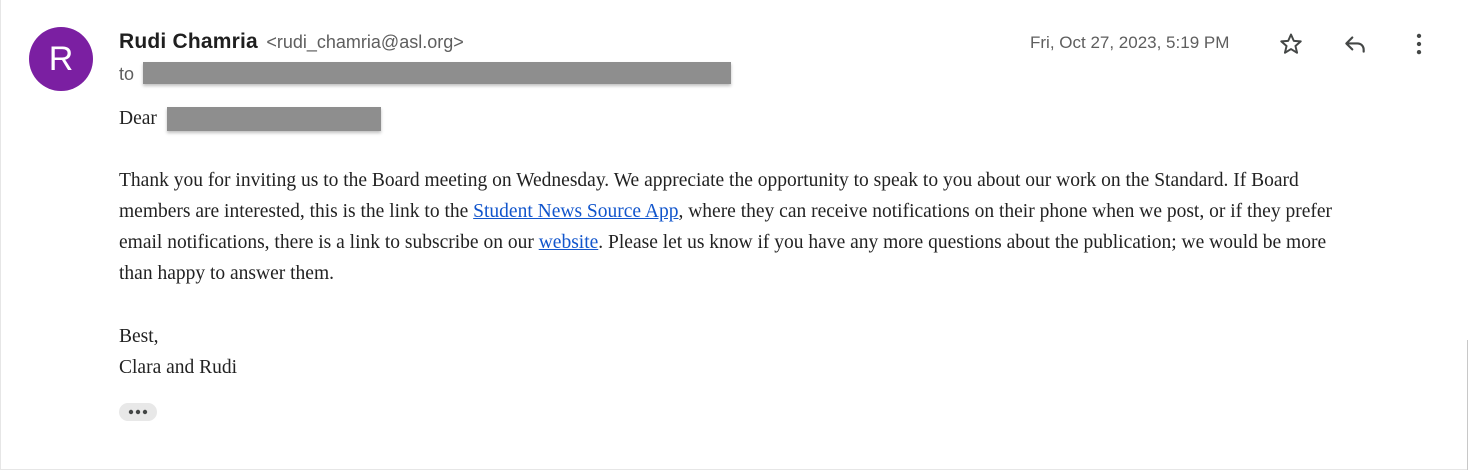 This screenshot has height=470, width=1468. I want to click on show-trimmed-content-button, so click(138, 412).